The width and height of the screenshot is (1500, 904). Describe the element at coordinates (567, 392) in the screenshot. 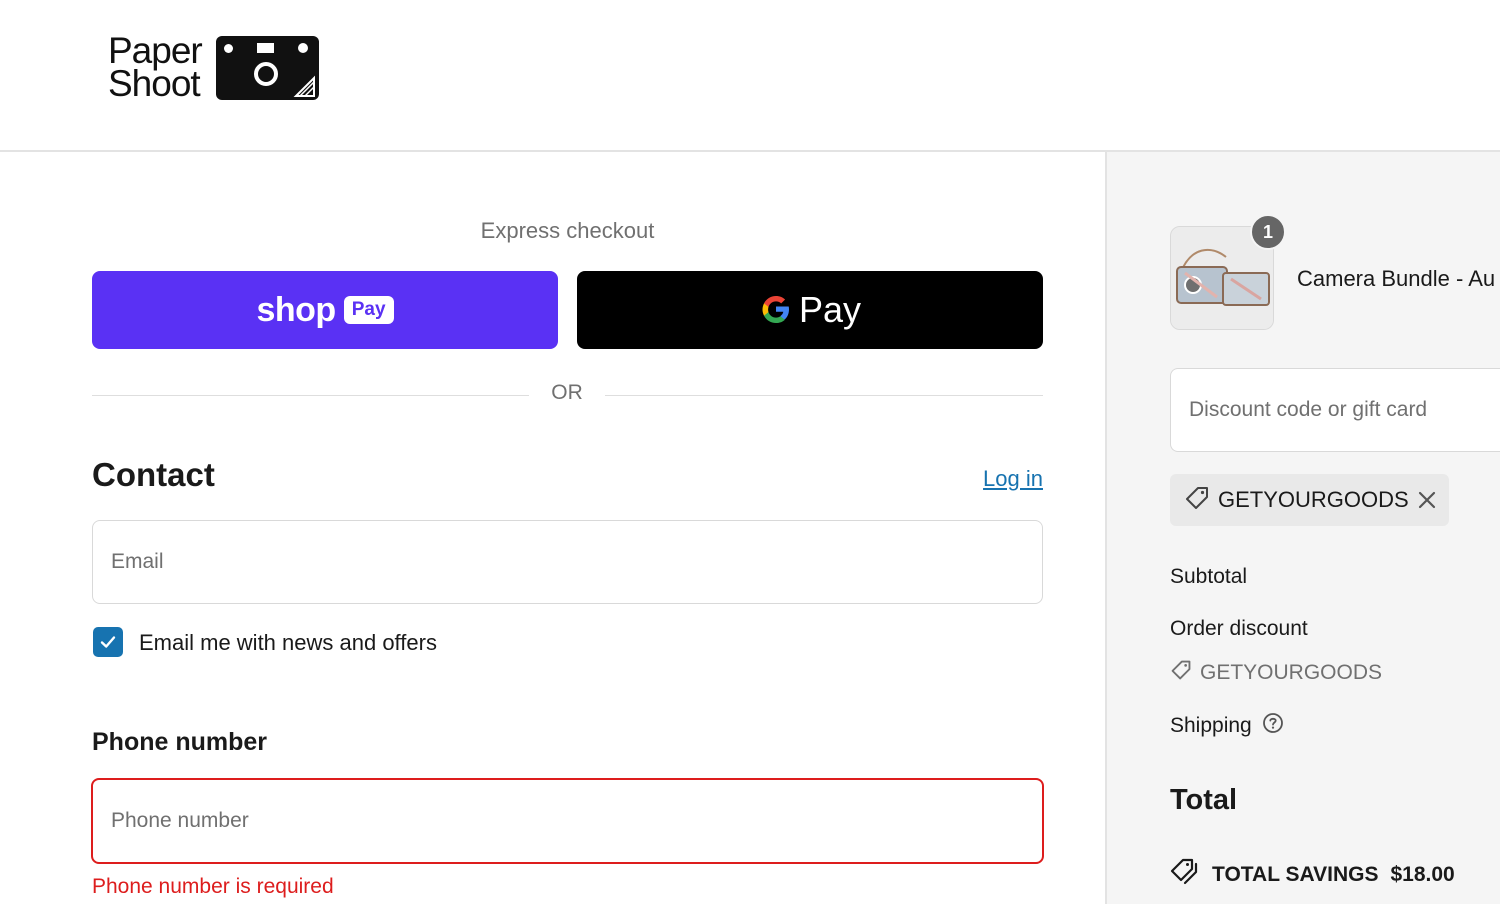

I see `or-label: OR` at that location.